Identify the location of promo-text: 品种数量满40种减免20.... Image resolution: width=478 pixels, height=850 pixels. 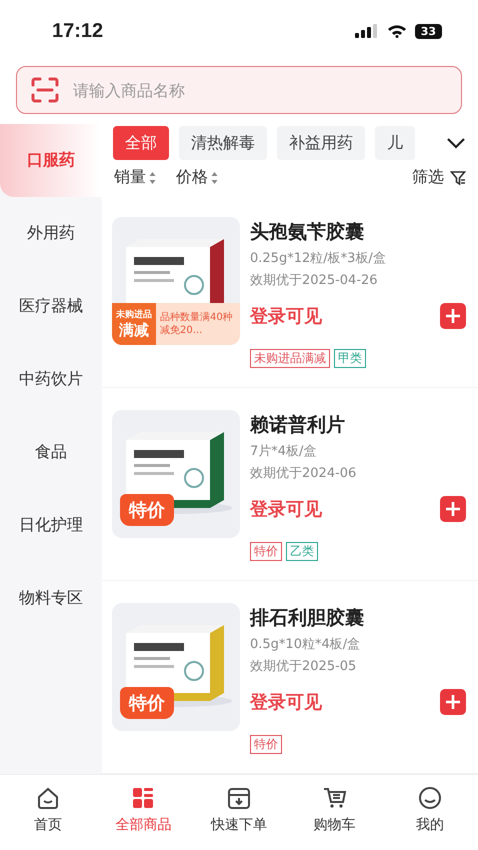
(196, 324).